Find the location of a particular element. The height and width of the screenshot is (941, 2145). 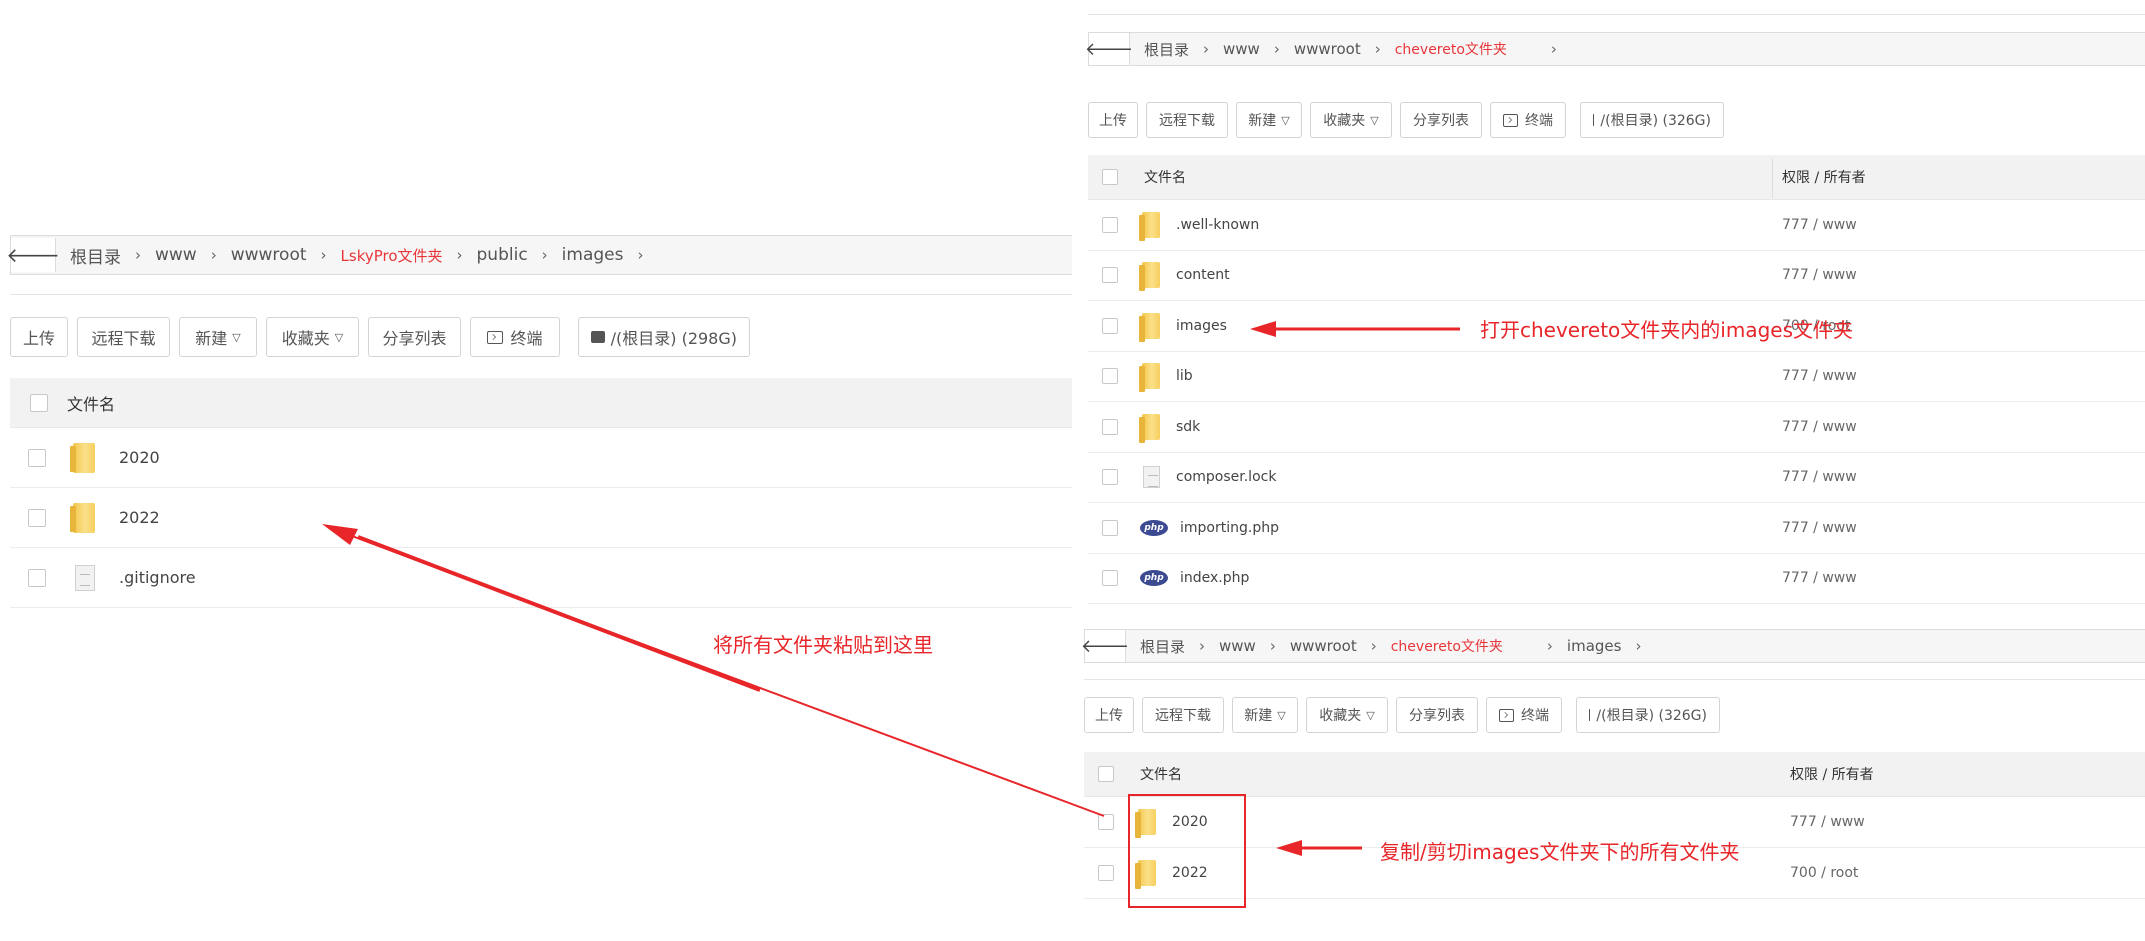

favorites-label: 收藏夹 is located at coordinates (305, 338).